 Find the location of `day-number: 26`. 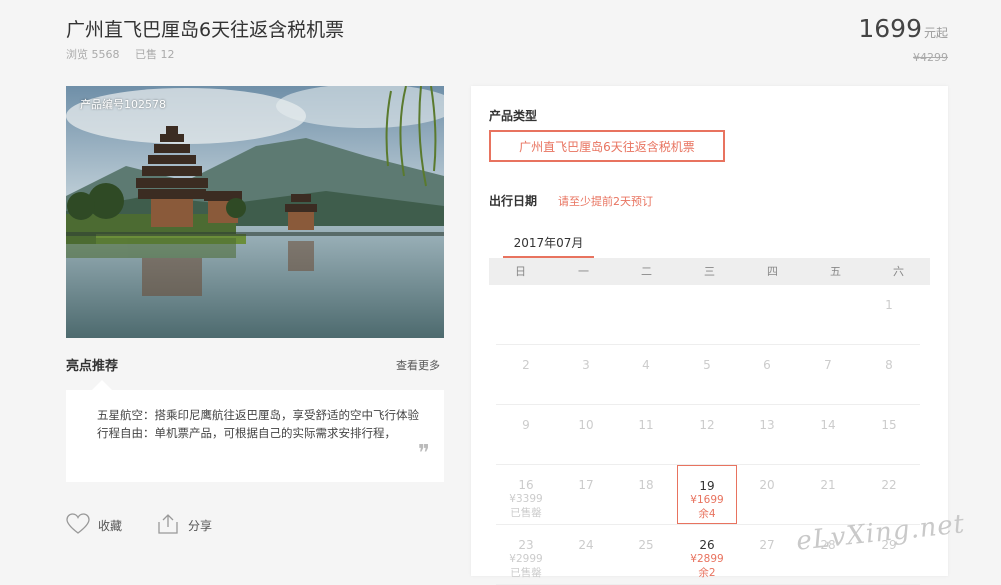

day-number: 26 is located at coordinates (707, 545).